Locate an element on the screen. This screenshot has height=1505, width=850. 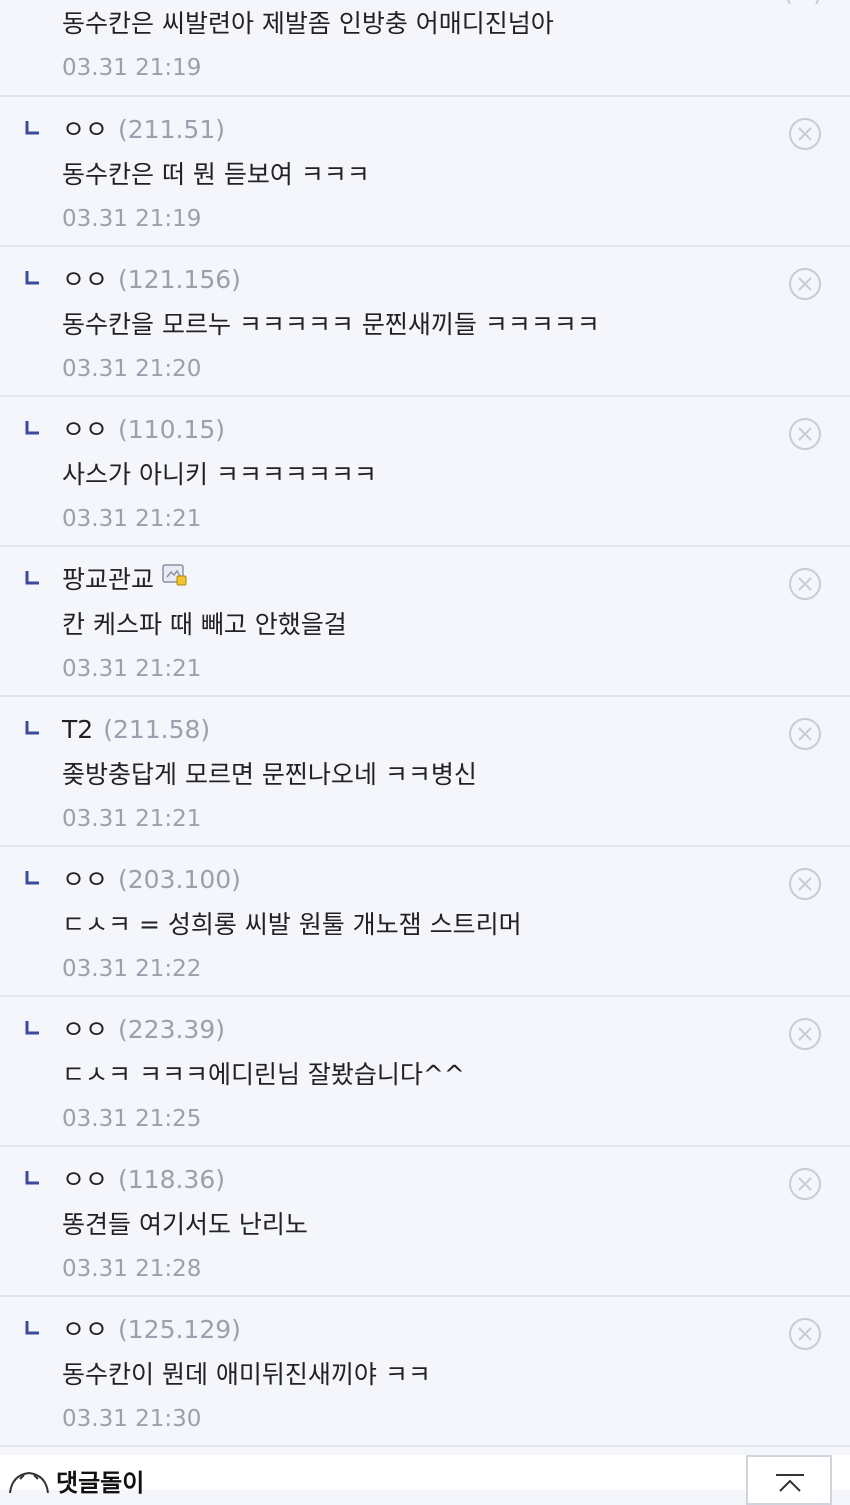
comment-header: ㅇㅇ (211.51) is located at coordinates (143, 130).